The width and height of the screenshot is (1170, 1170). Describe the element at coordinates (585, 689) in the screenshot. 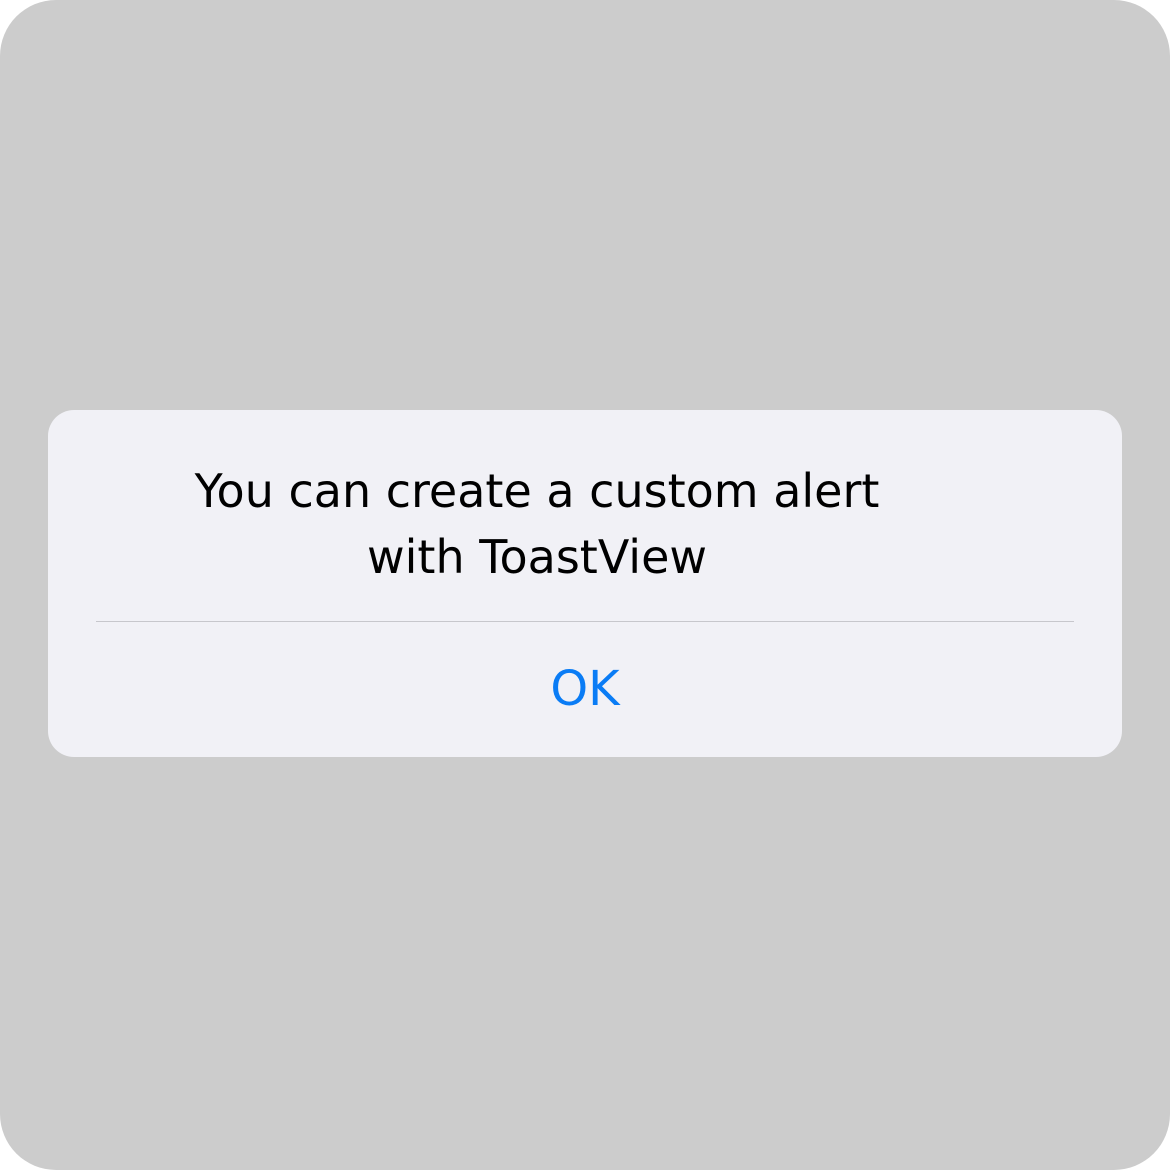

I see `ok-button: OK` at that location.